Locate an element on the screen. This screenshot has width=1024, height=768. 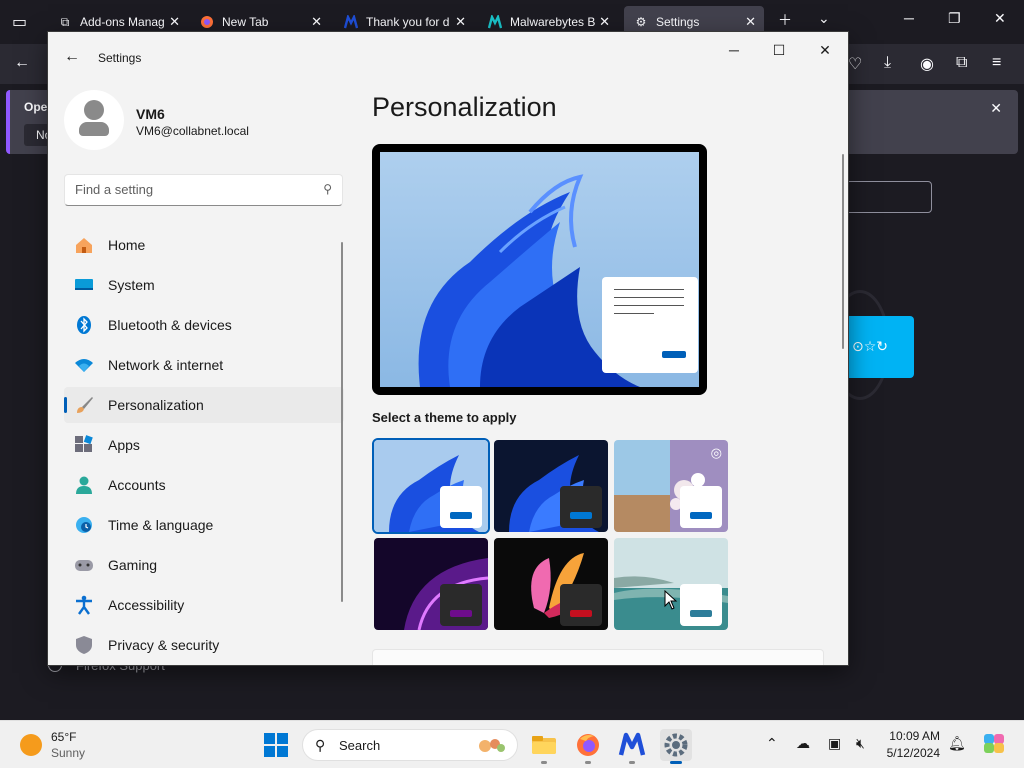
puzzle-icon: ⧉ is located at coordinates (65, 21).